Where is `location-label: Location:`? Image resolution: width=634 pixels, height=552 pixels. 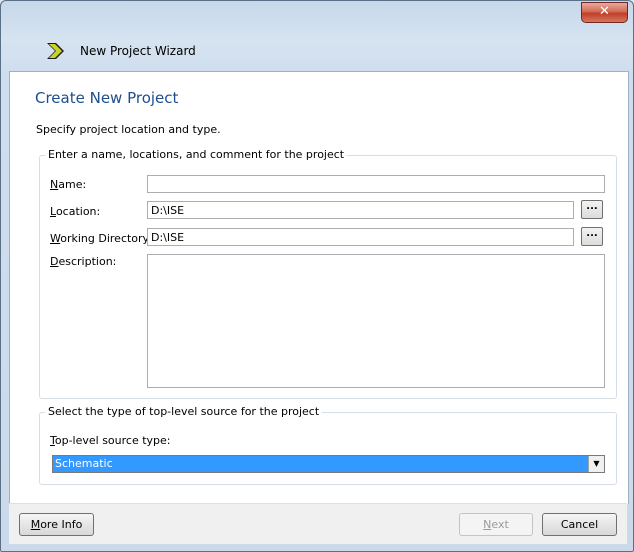 location-label: Location: is located at coordinates (75, 211).